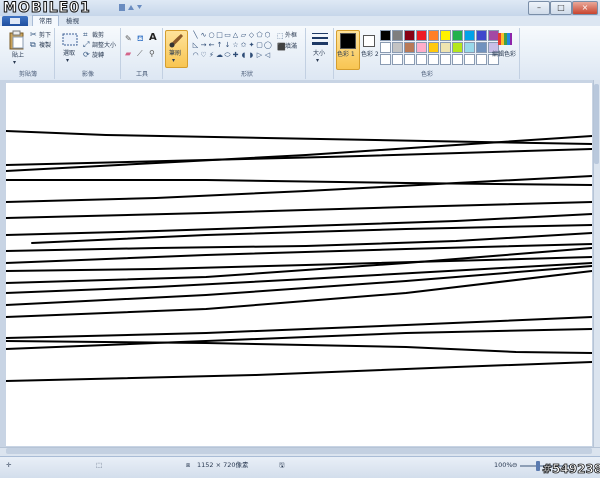 The height and width of the screenshot is (478, 600). What do you see at coordinates (152, 54) in the screenshot?
I see `magnifier-icon: ⚲` at bounding box center [152, 54].